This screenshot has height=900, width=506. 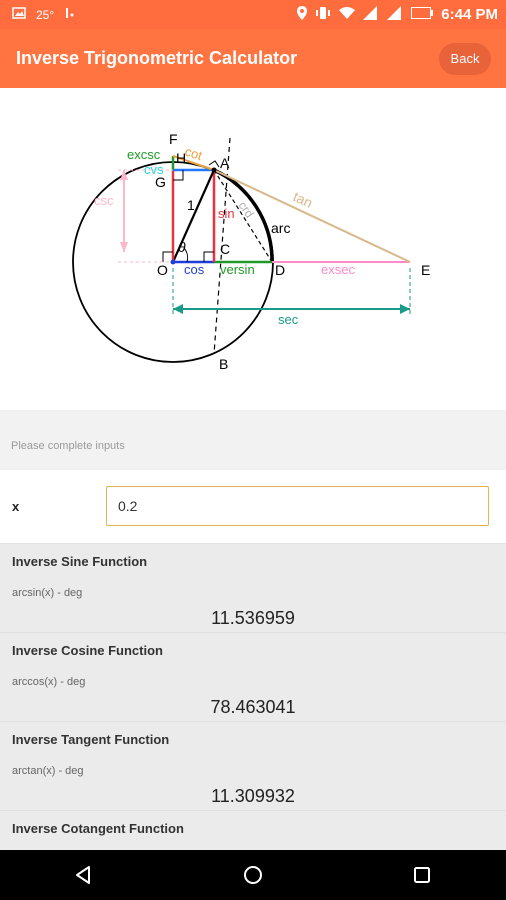 I want to click on label-b: B, so click(x=223, y=364).